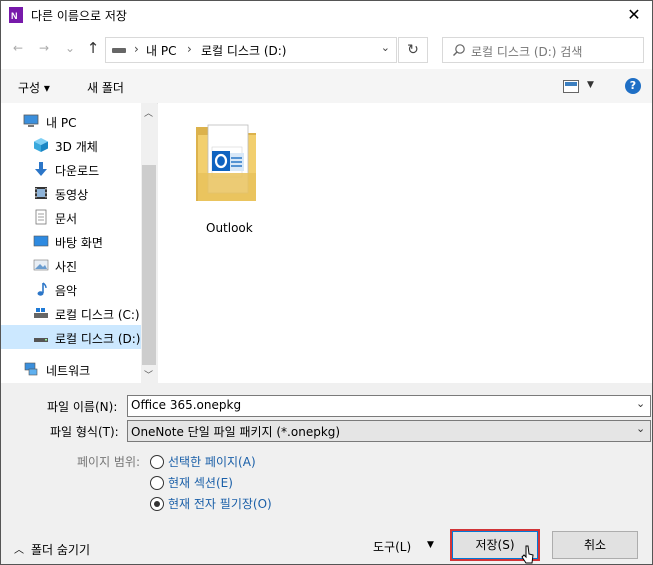  I want to click on sidebar-item-drive-c: 로컬 디스크 (C:), so click(71, 313).